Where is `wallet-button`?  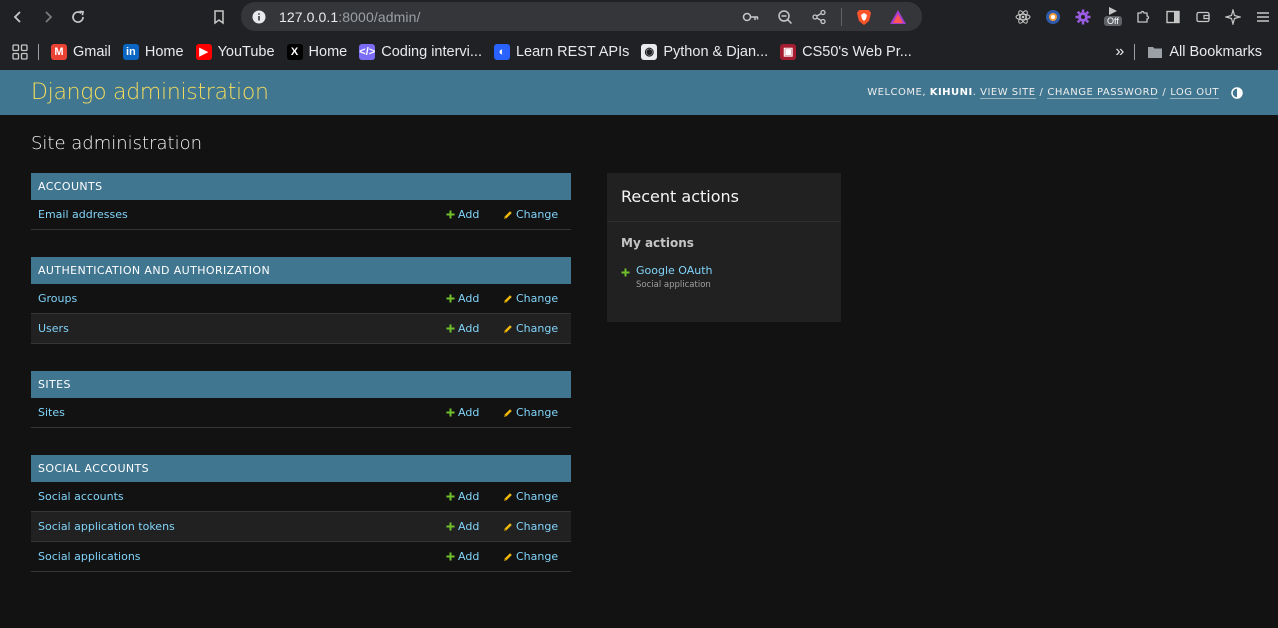 wallet-button is located at coordinates (1203, 17).